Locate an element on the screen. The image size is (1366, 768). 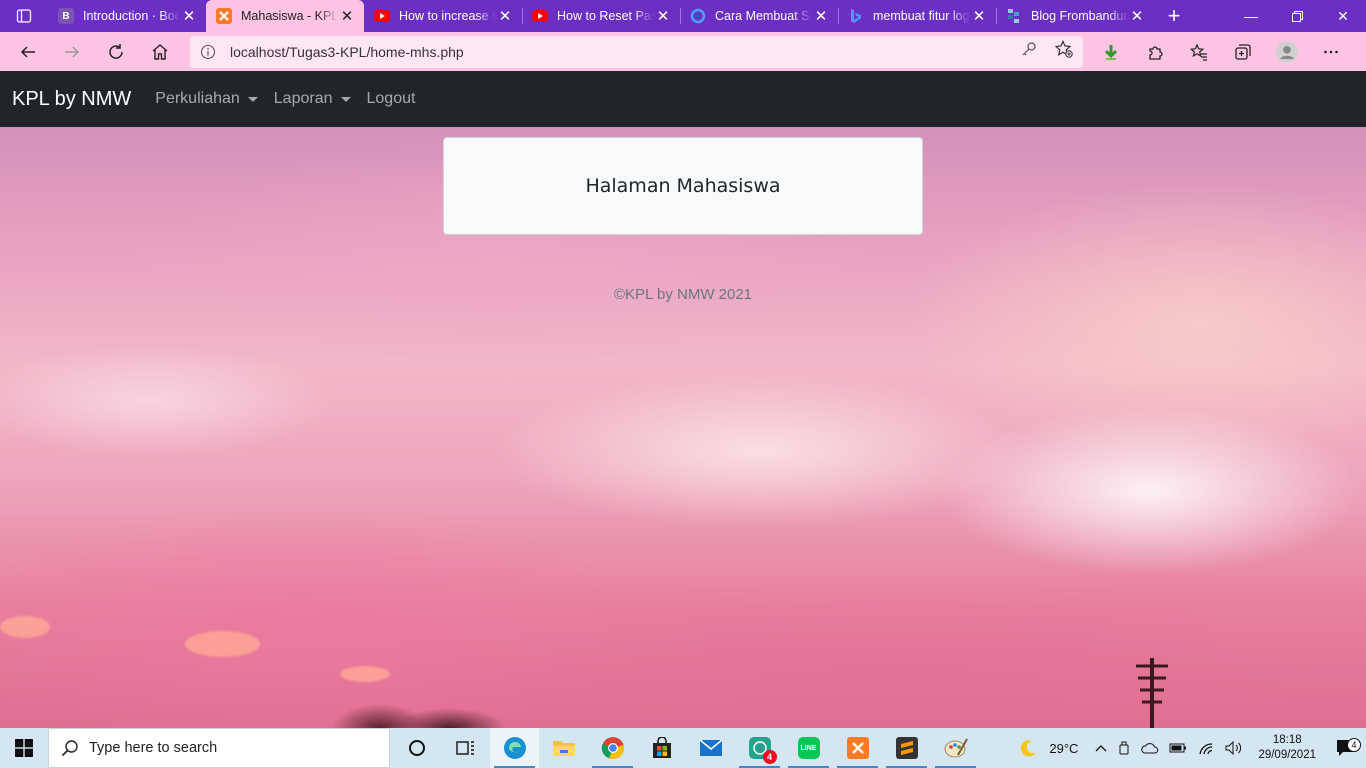
navbar-brand: KPL by NMW is located at coordinates (71, 99).